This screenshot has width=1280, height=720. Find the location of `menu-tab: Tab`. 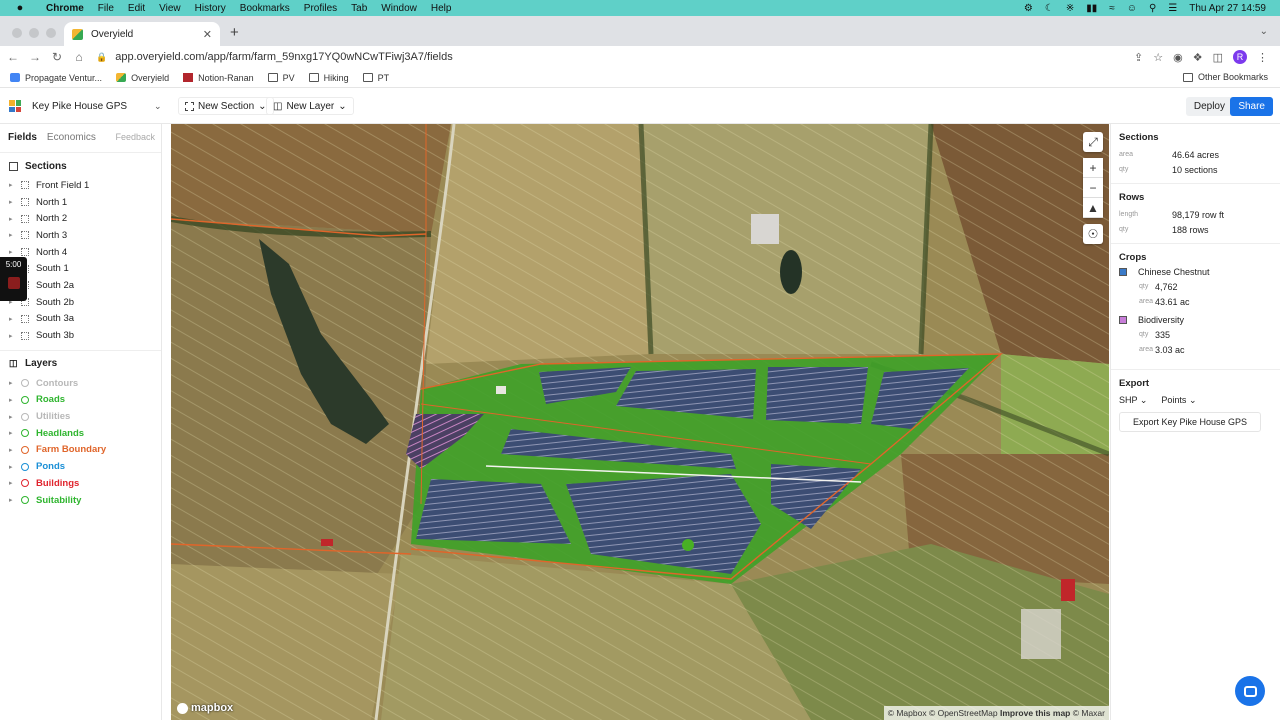

menu-tab: Tab is located at coordinates (359, 8).